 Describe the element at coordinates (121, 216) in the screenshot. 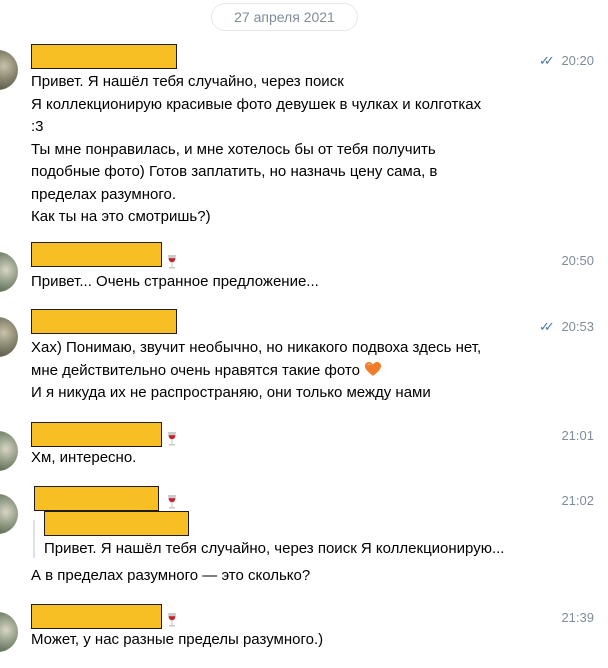

I see `message-line: Как ты на это смотришь?)` at that location.